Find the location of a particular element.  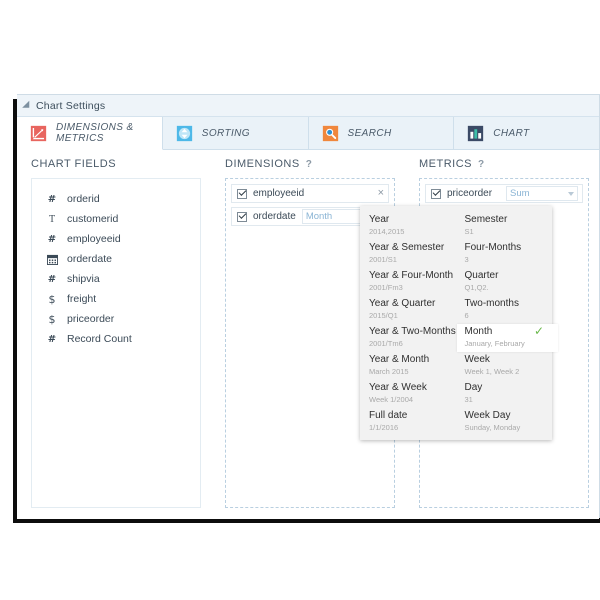

dimensions-help-icon: ? is located at coordinates (309, 164).